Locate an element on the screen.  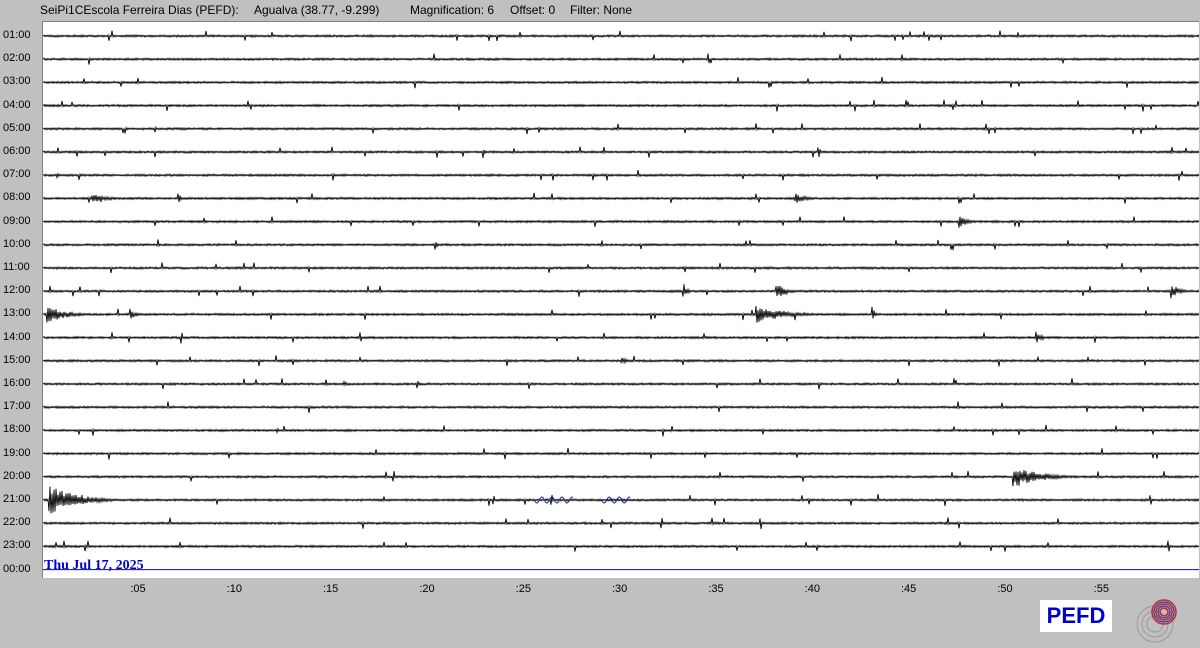
hour-label: 18:00 is located at coordinates (17, 429).